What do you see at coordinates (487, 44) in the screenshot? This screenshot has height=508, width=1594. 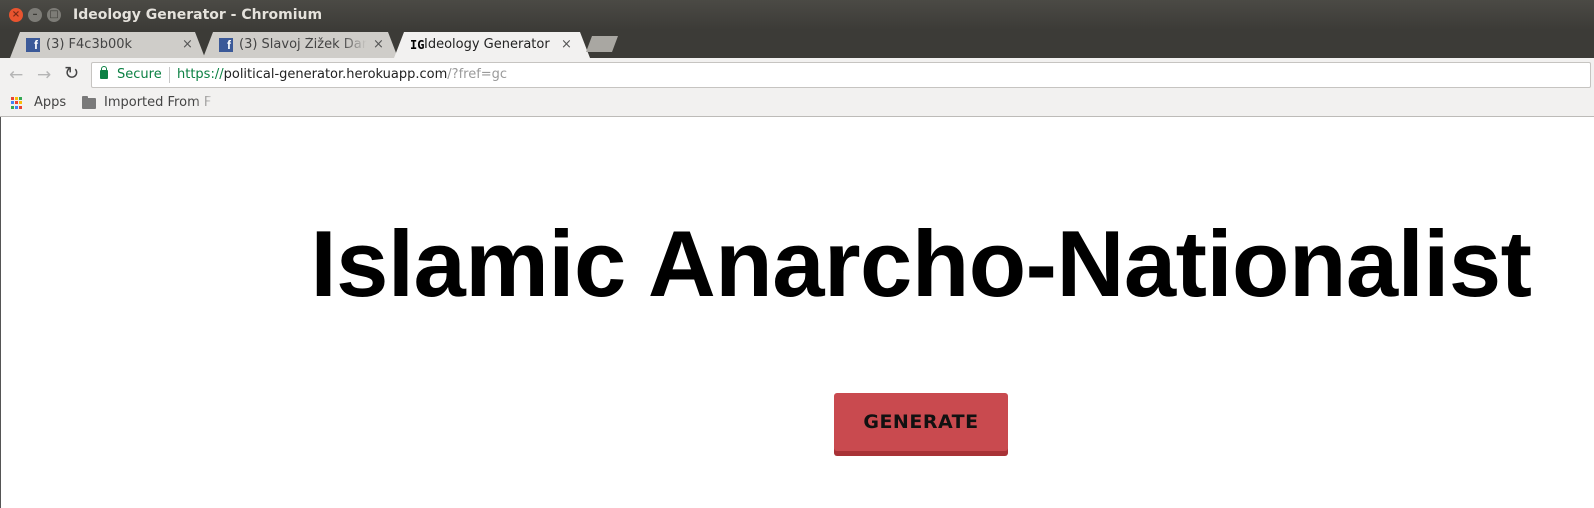 I see `tab-label: Ideology Generator` at bounding box center [487, 44].